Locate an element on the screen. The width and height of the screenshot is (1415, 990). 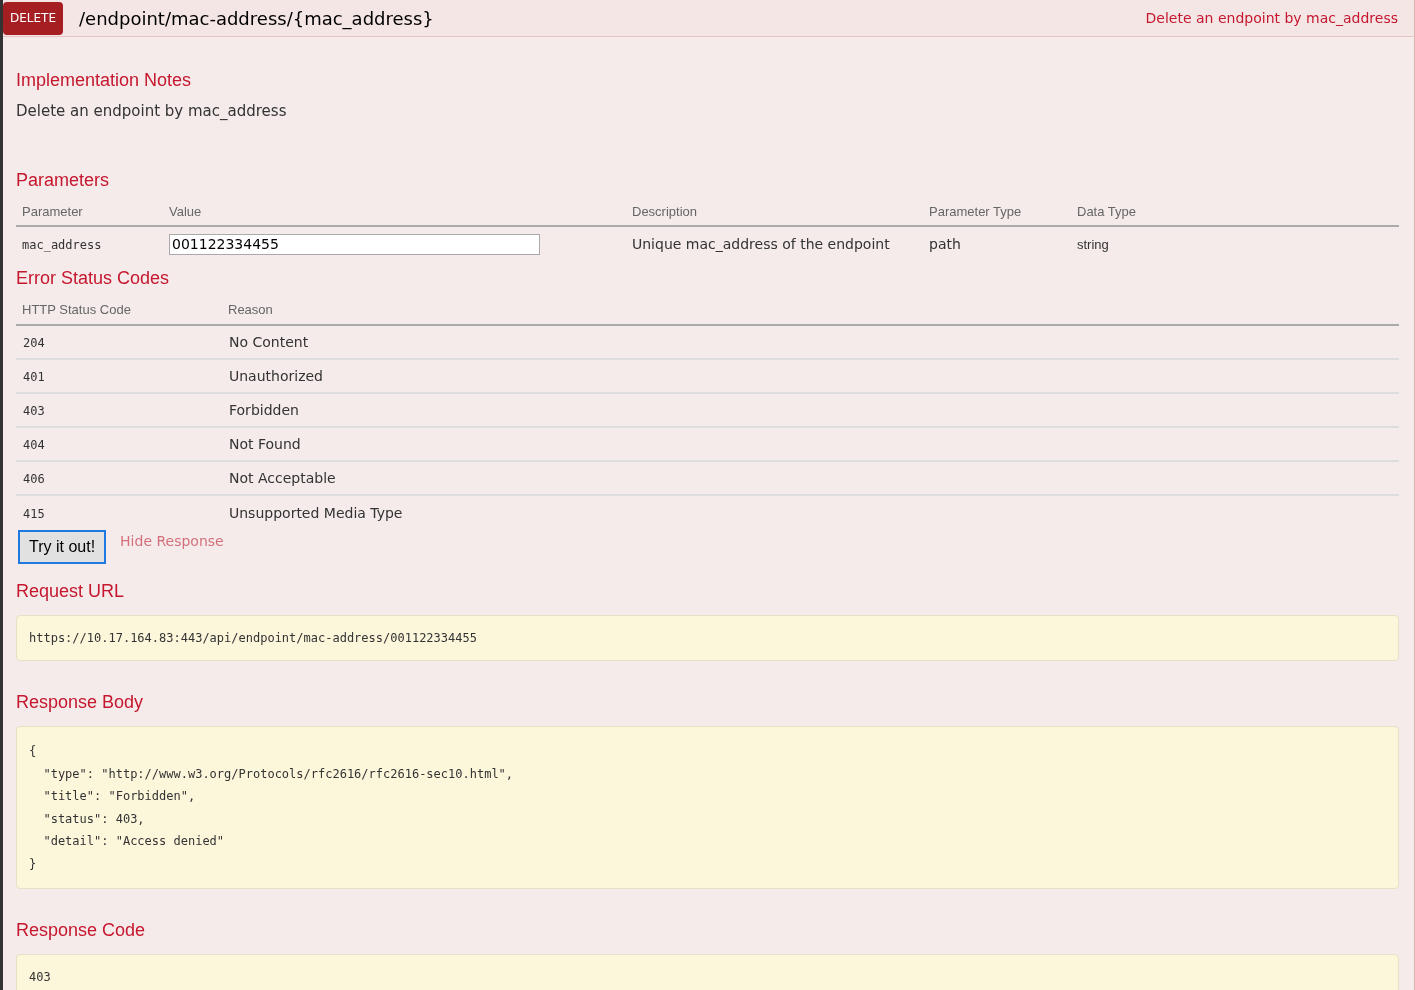
operation-summary: Delete an endpoint by mac_address is located at coordinates (1271, 18).